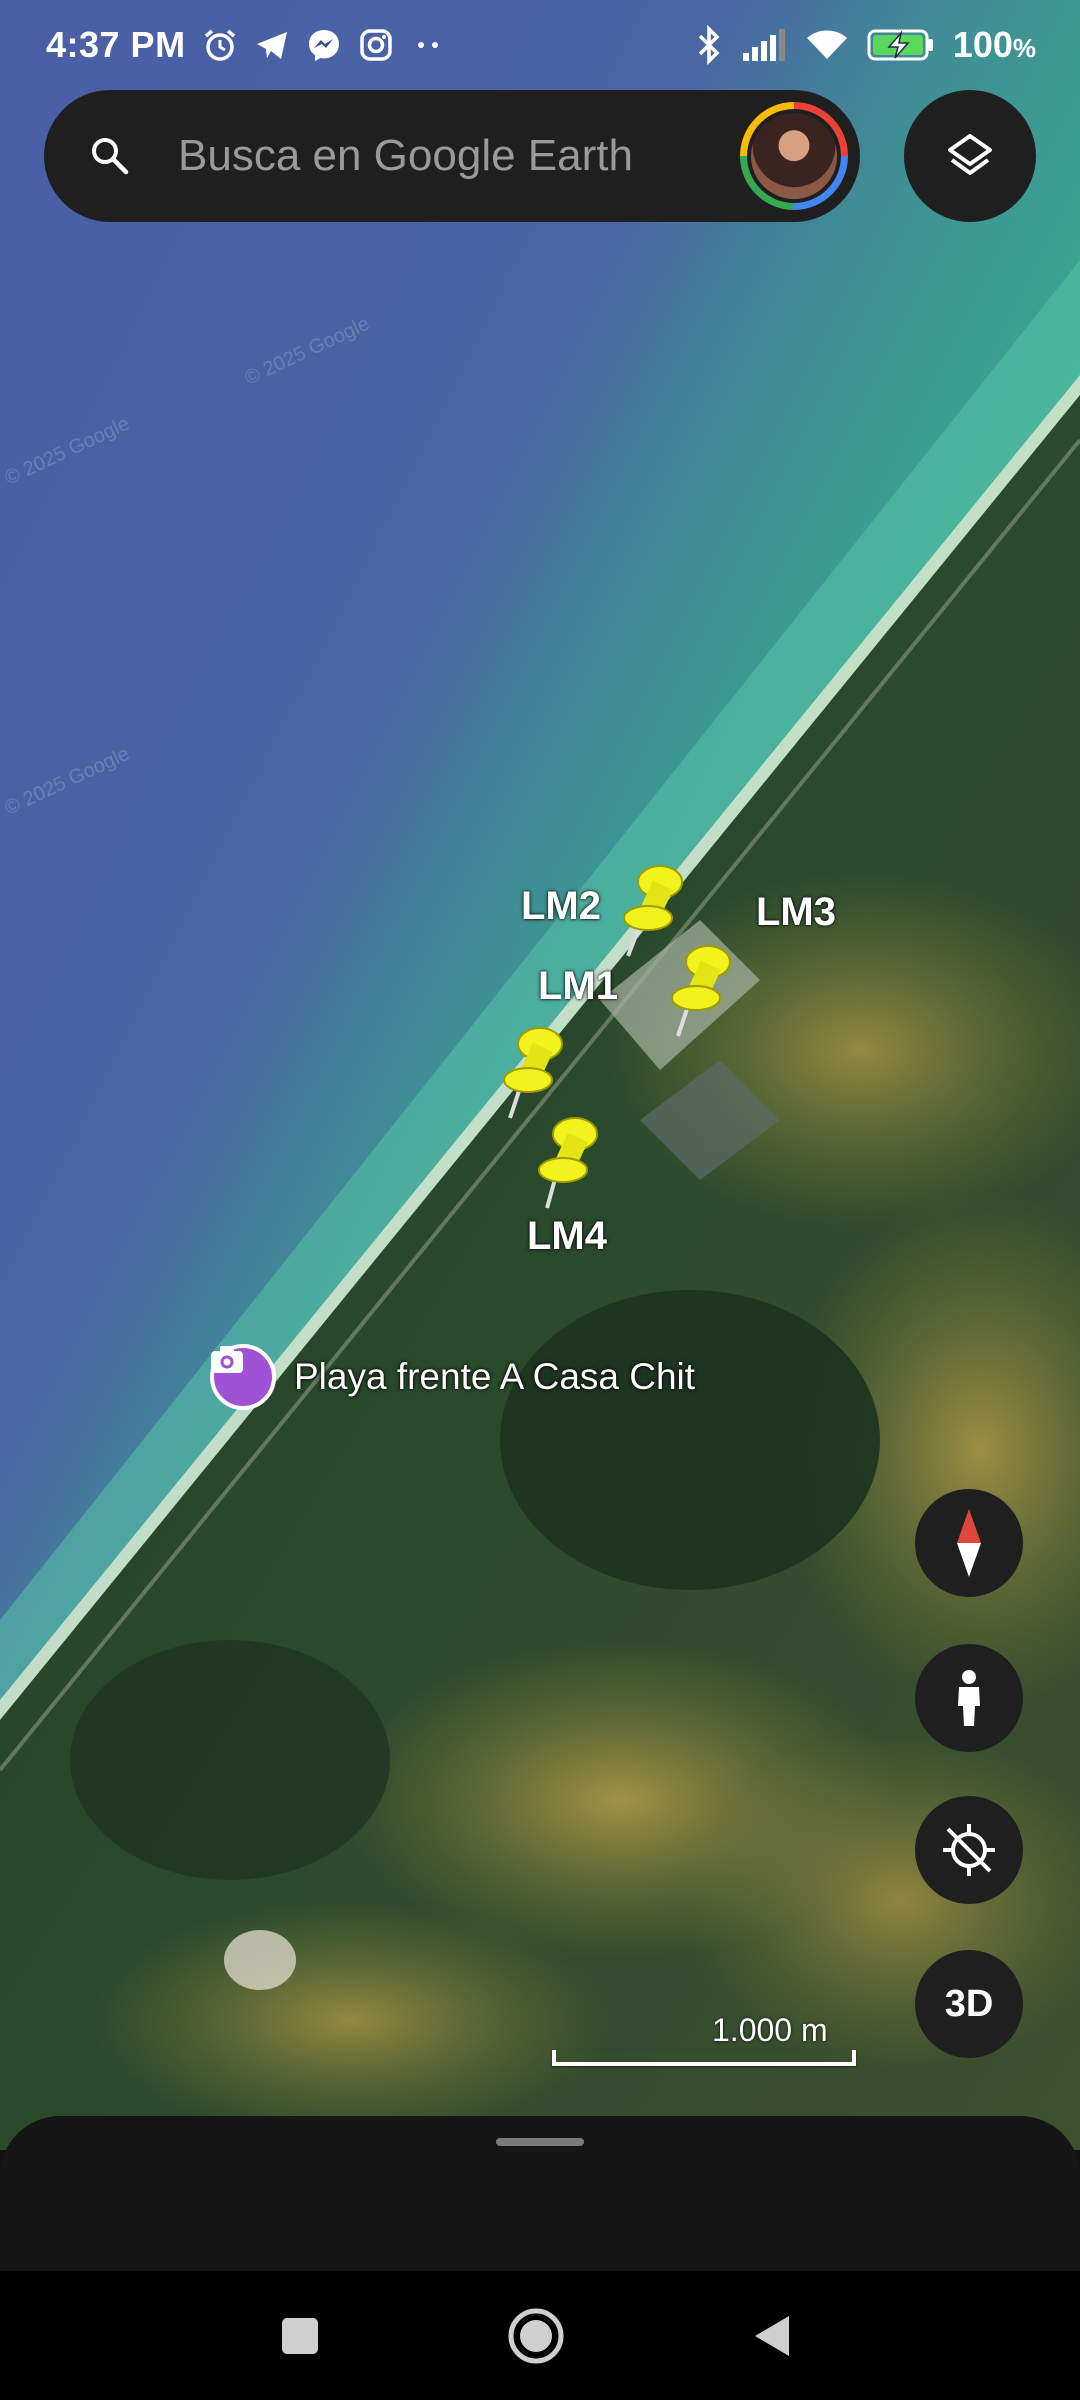 The width and height of the screenshot is (1080, 2400). Describe the element at coordinates (763, 45) in the screenshot. I see `signal-icon` at that location.